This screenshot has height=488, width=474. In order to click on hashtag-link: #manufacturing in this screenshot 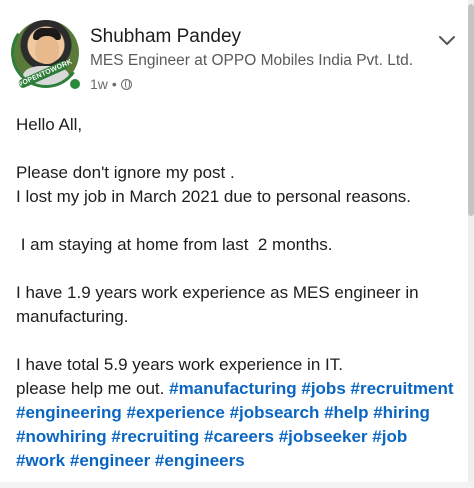, I will do `click(233, 388)`.